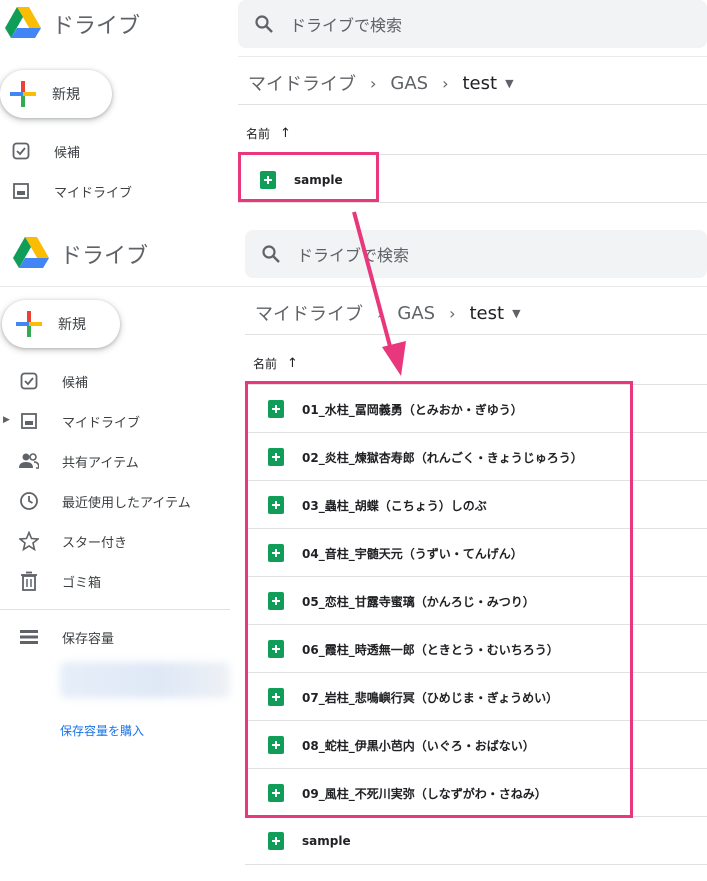 The width and height of the screenshot is (707, 881). Describe the element at coordinates (145, 680) in the screenshot. I see `storage-usage-blurred` at that location.